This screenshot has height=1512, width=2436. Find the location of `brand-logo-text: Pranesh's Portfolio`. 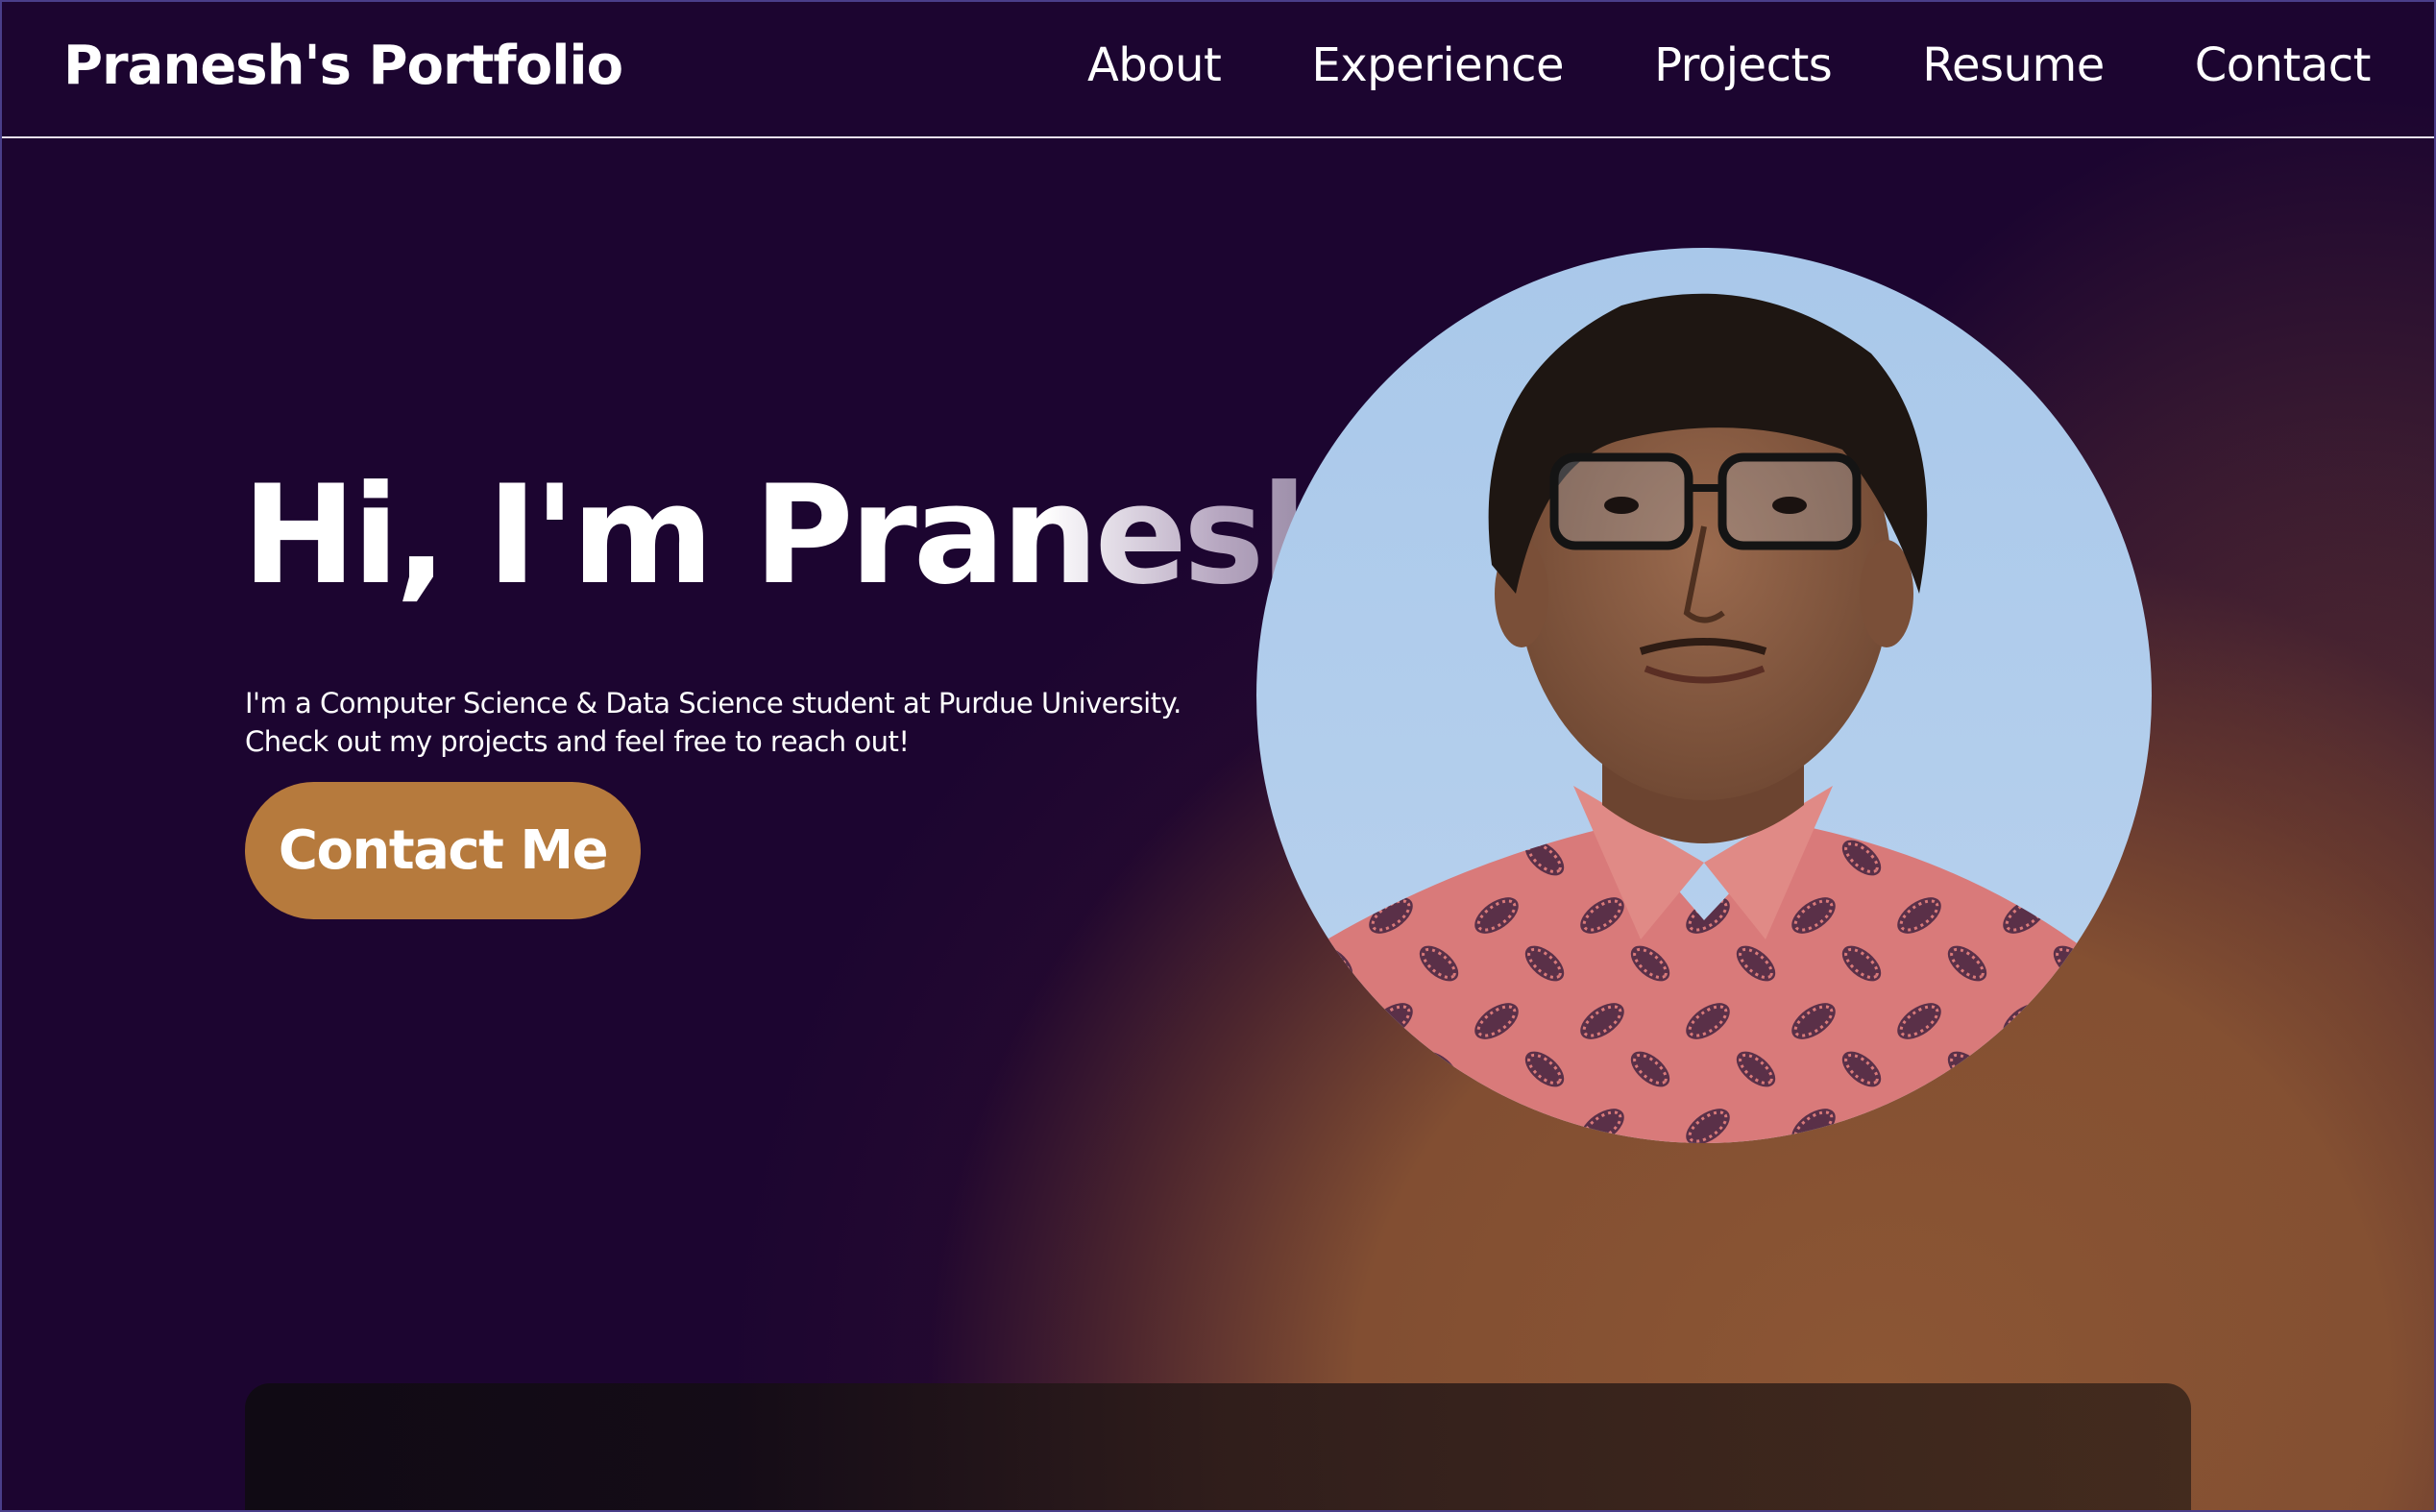

brand-logo-text: Pranesh's Portfolio is located at coordinates (343, 66).